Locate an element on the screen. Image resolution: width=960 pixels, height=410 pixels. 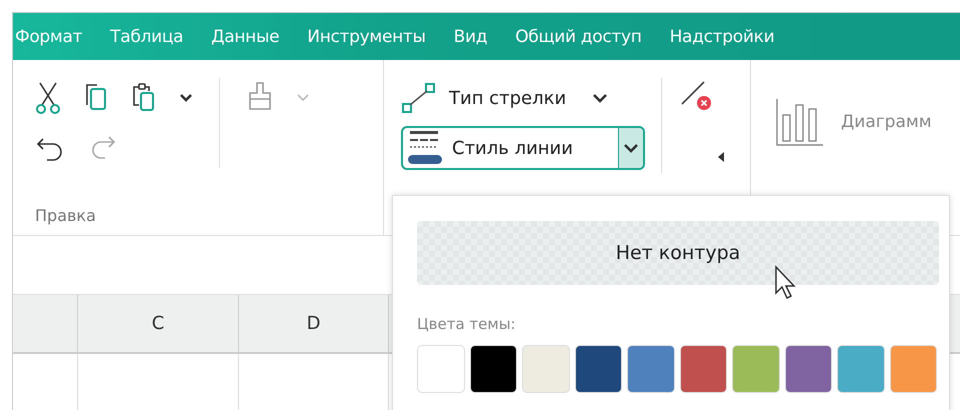
menu-item: Надстройки is located at coordinates (729, 36).